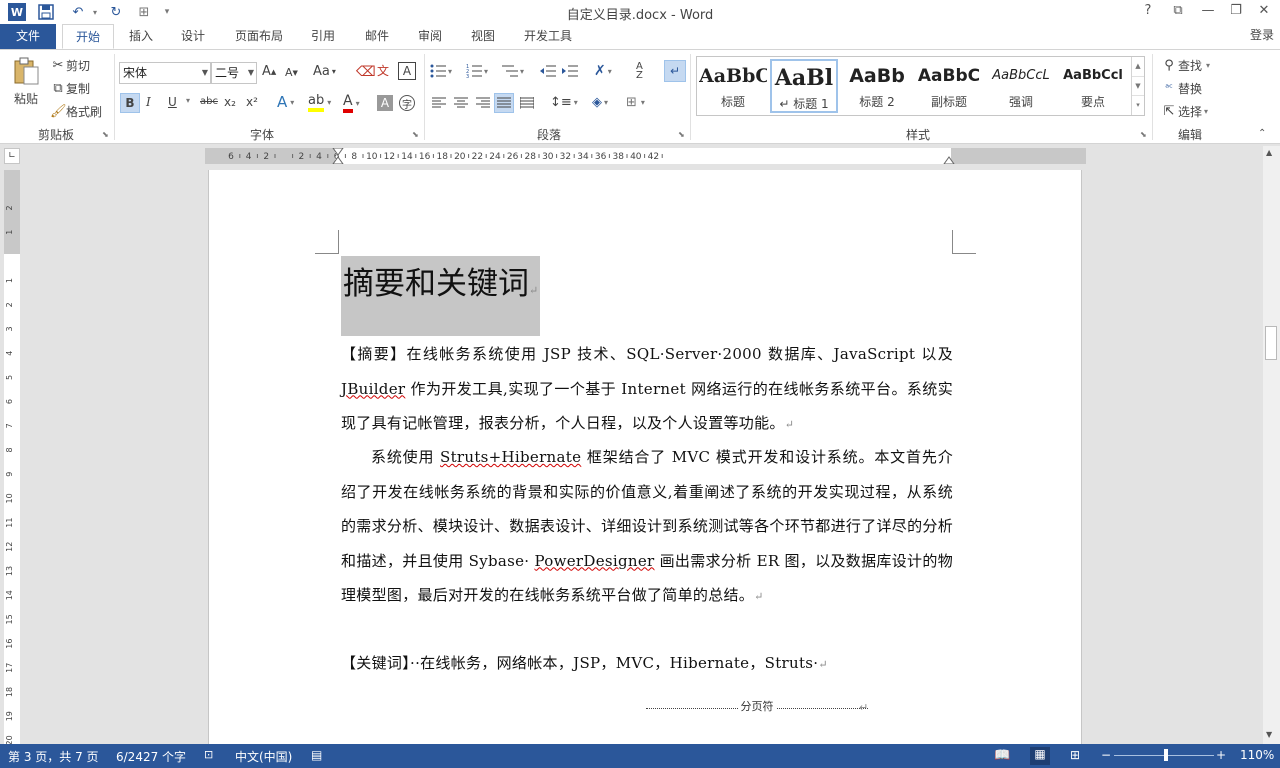  What do you see at coordinates (1262, 133) in the screenshot?
I see `collapse-ribbon-icon: ⌃` at bounding box center [1262, 133].